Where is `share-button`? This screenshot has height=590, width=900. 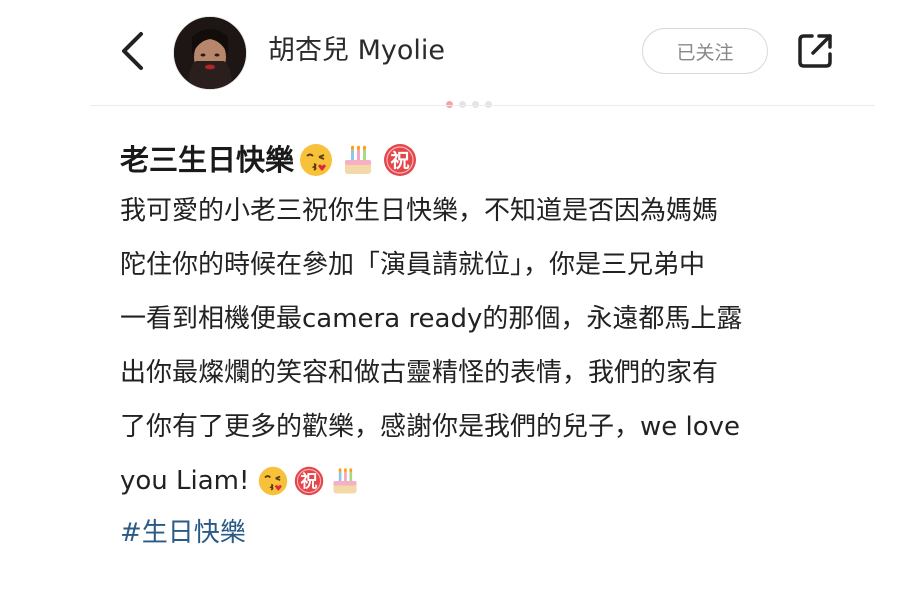
share-button is located at coordinates (815, 51).